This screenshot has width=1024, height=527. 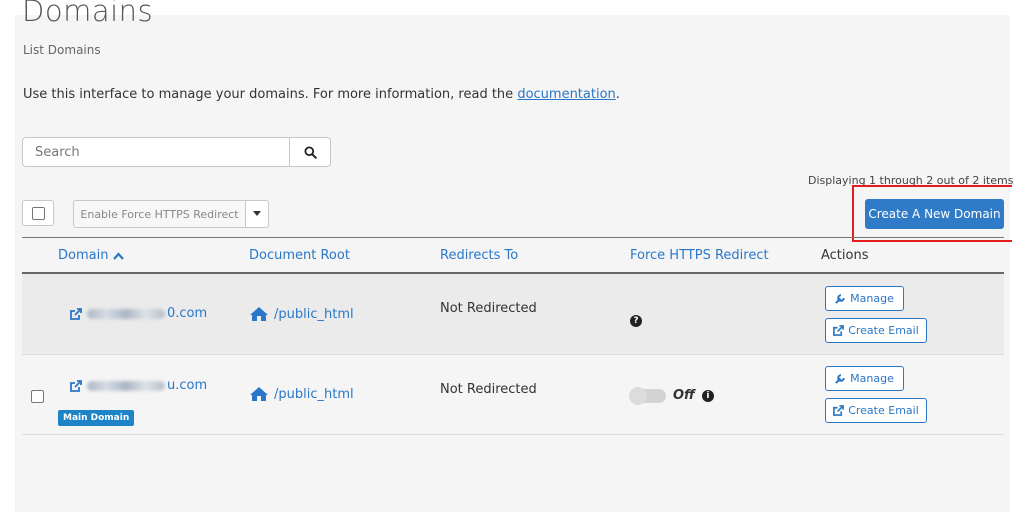 I want to click on column-header-domain-label: Domain, so click(x=83, y=255).